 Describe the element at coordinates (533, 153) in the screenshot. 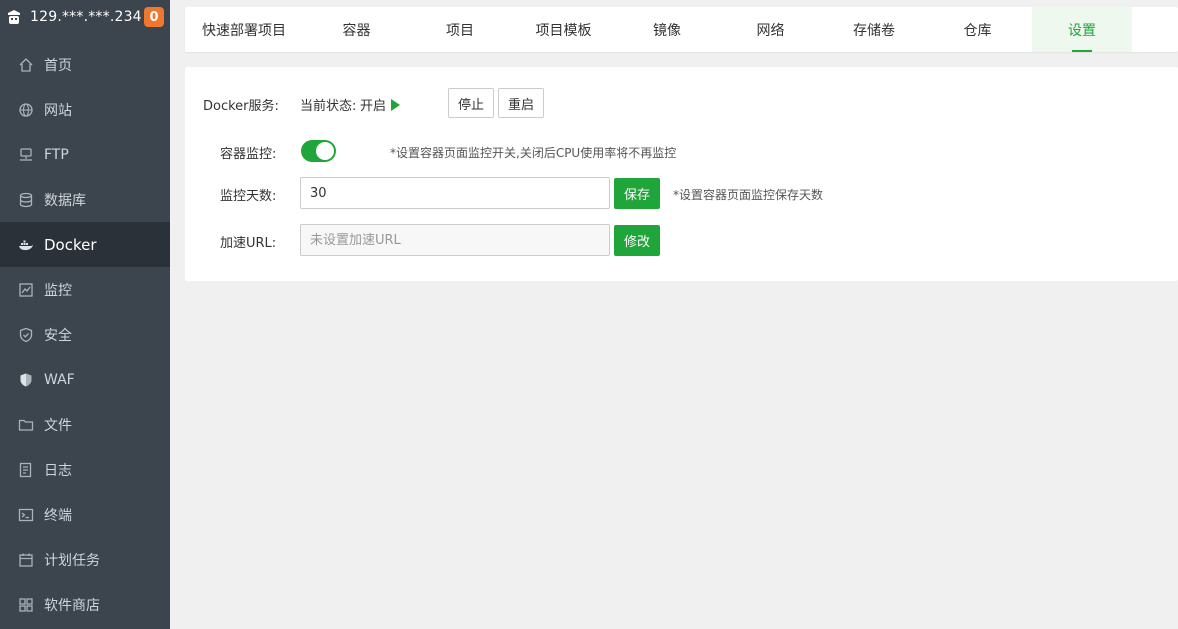

I see `monitor-tip: *设置容器页面监控开关,关闭后CPU使用率将不再监控` at that location.